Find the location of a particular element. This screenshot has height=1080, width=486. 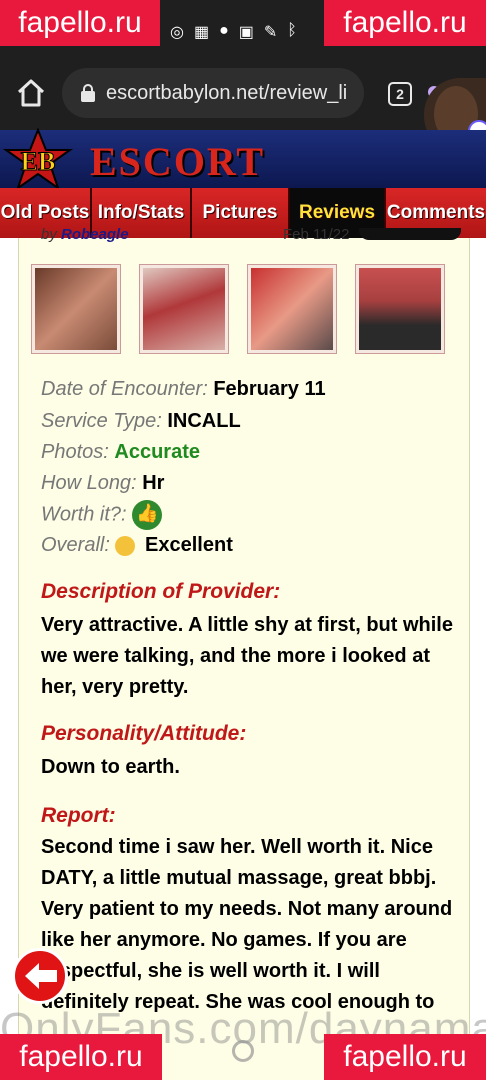

author-link: Robeagle is located at coordinates (95, 234).